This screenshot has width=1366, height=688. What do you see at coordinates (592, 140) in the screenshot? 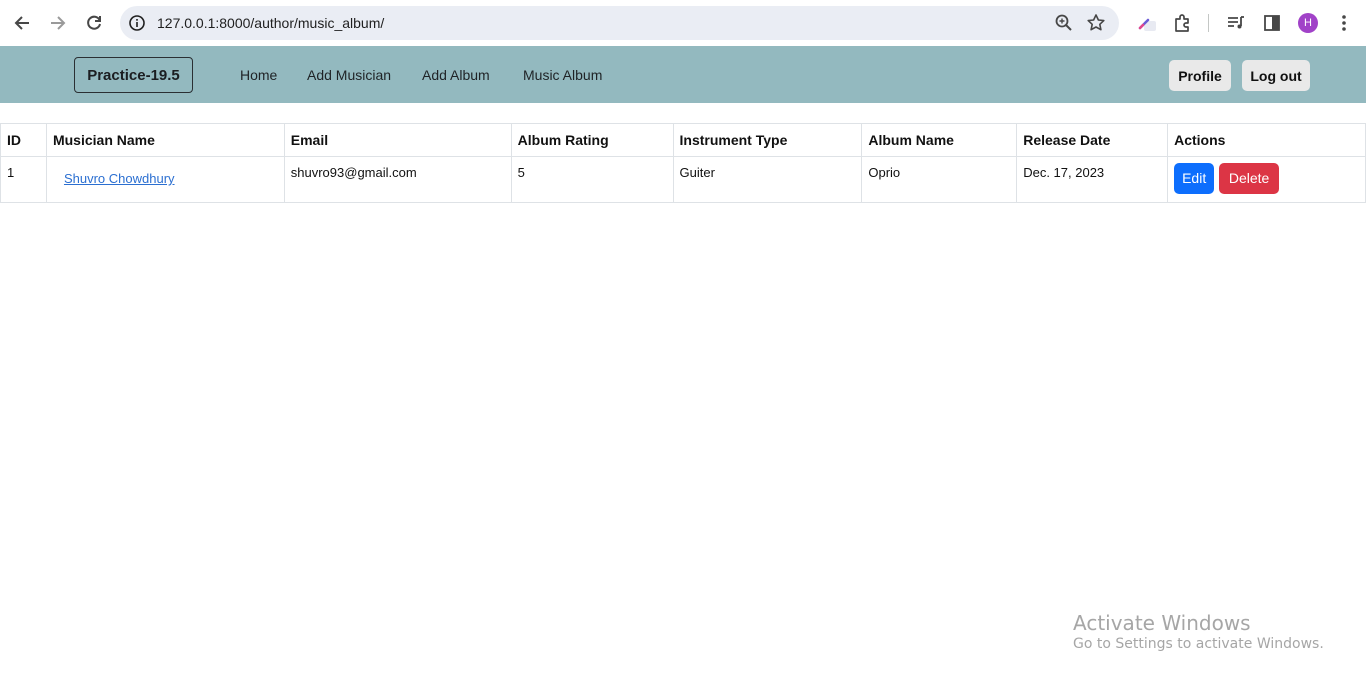
I see `header-album-rating: Album Rating` at bounding box center [592, 140].